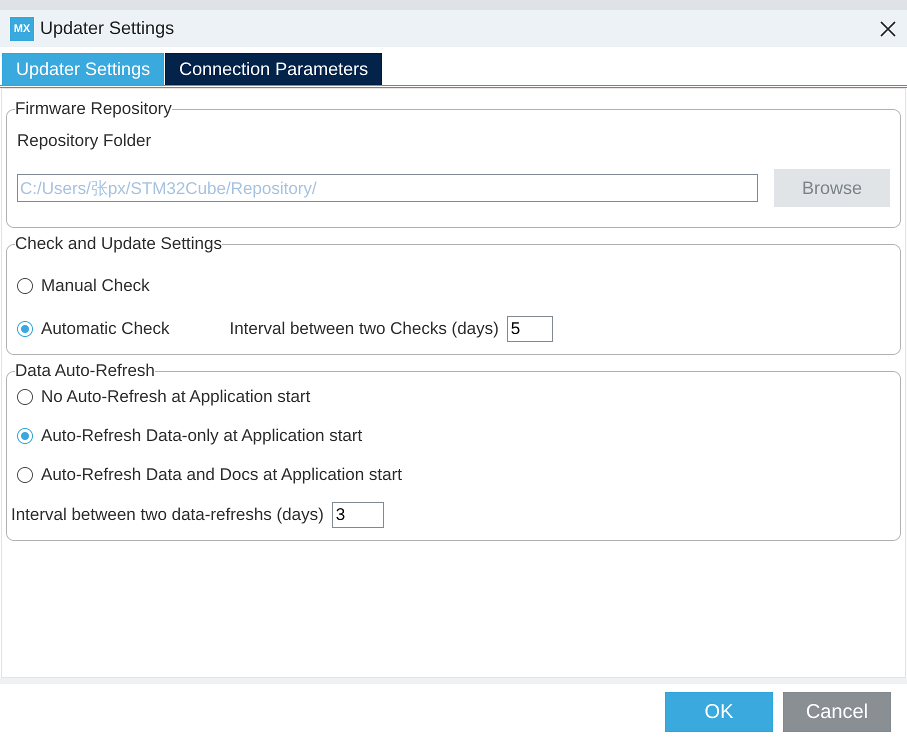  What do you see at coordinates (364, 329) in the screenshot?
I see `field-label: Interval between two Checks (days)` at bounding box center [364, 329].